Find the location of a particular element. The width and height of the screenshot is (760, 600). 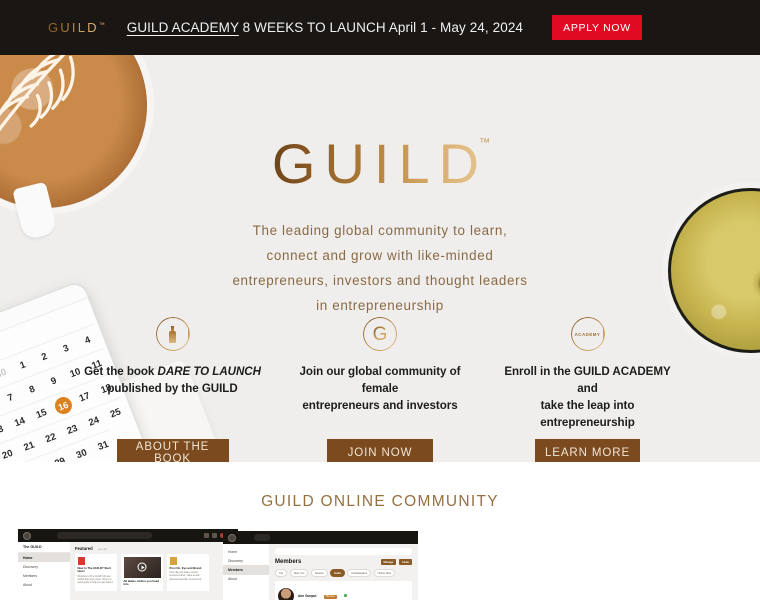

bottle-icon is located at coordinates (172, 334).